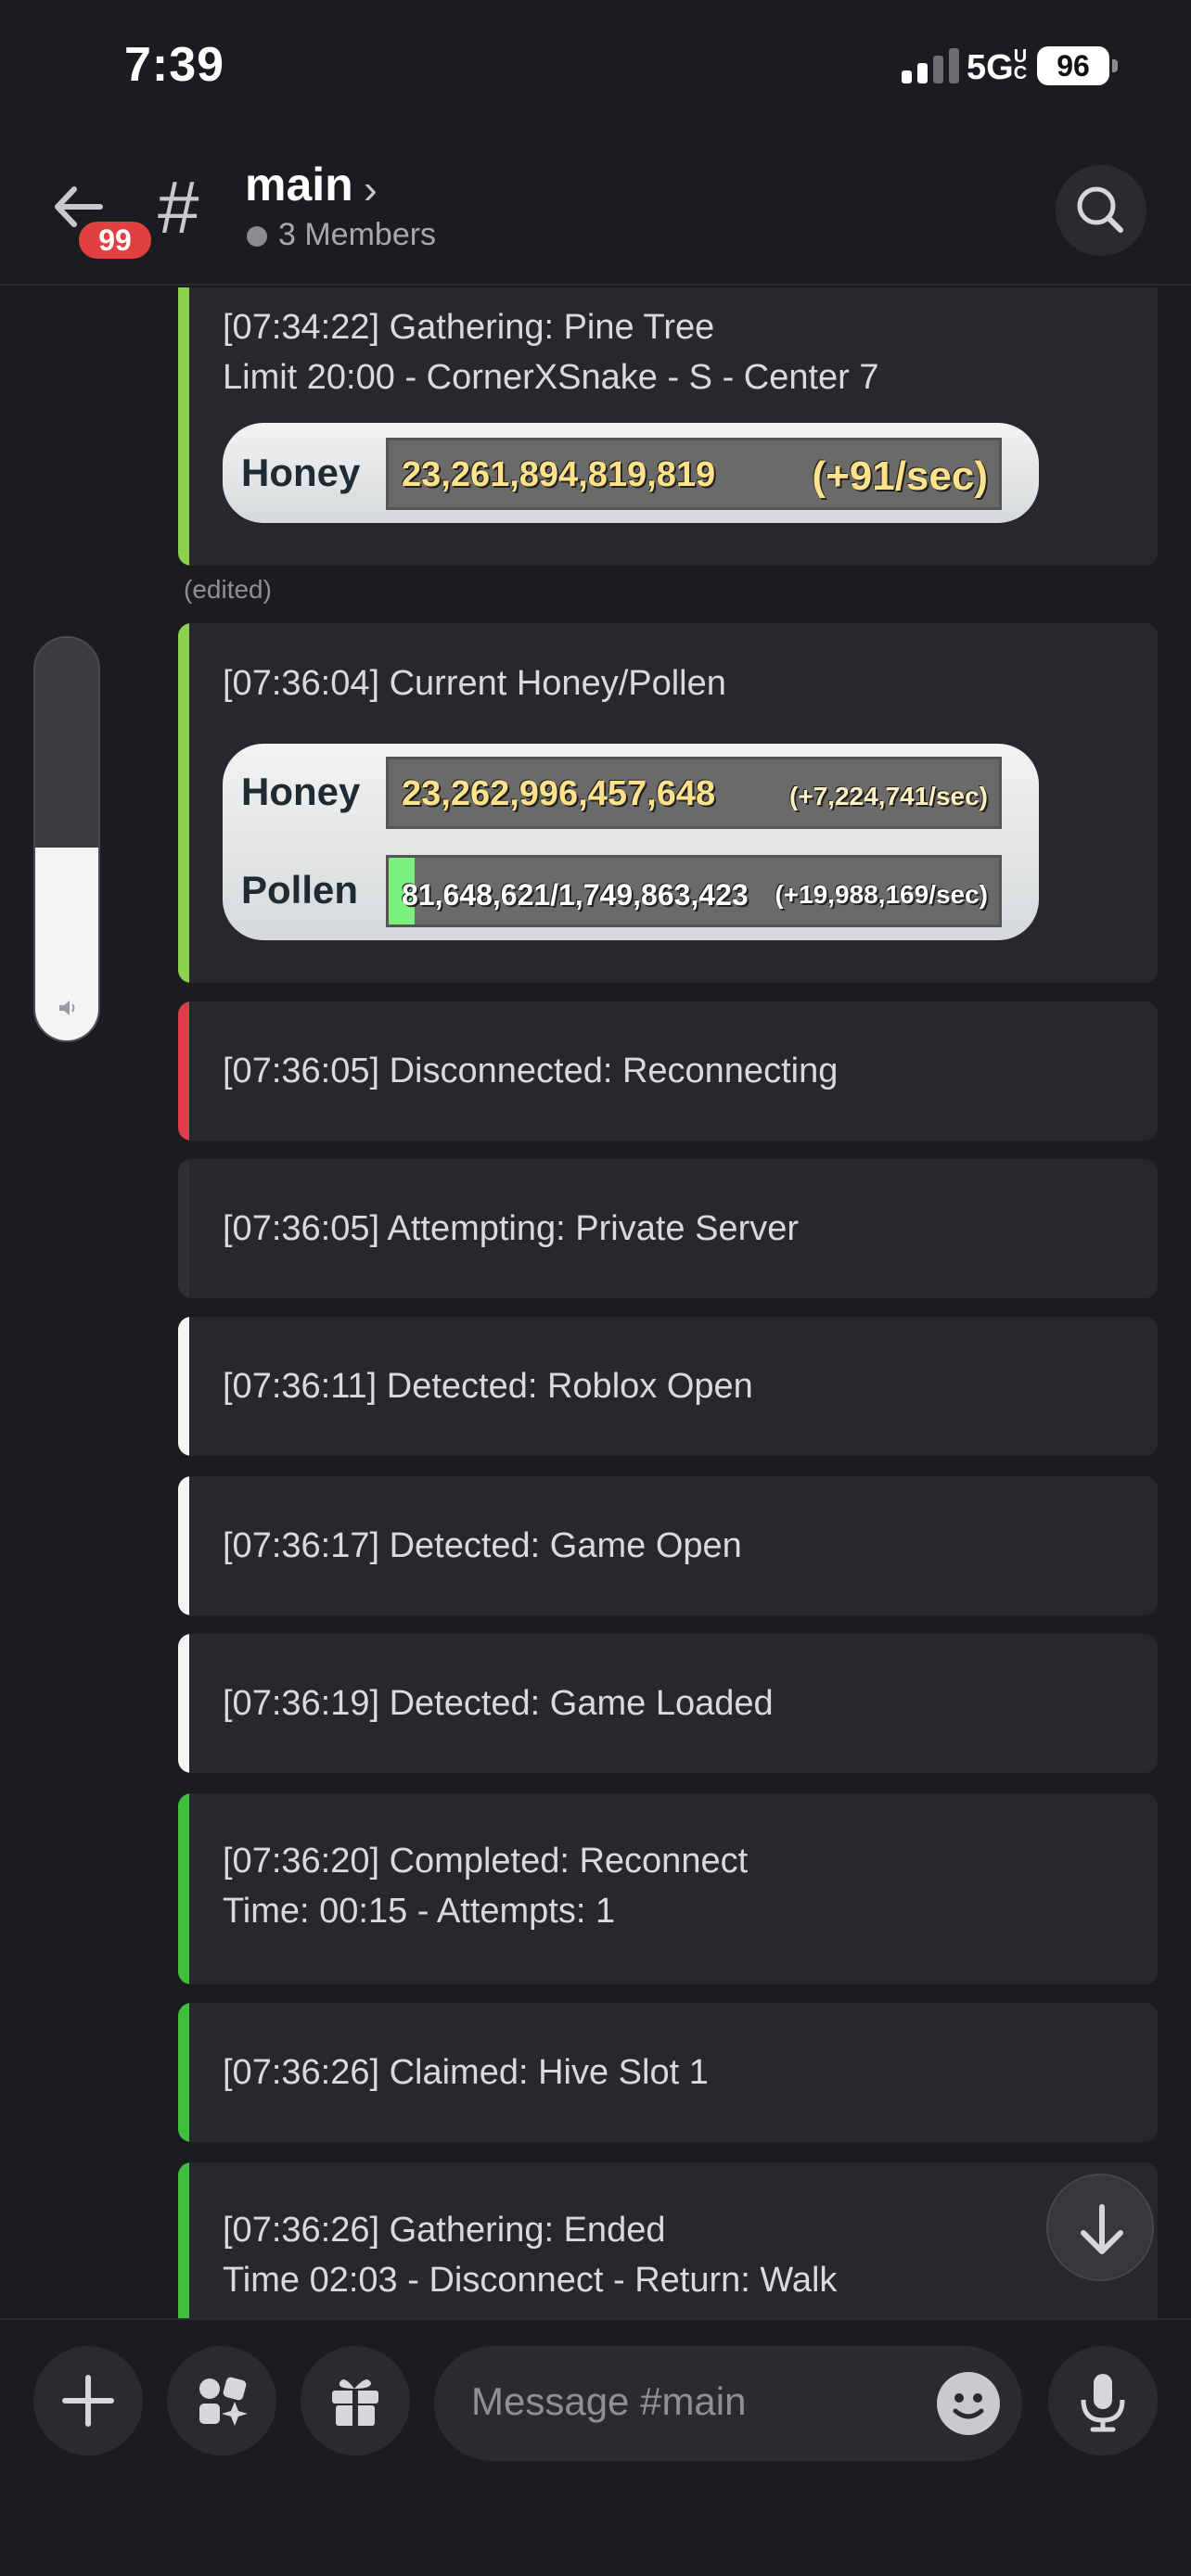 Image resolution: width=1191 pixels, height=2576 pixels. I want to click on embed-line: [07:34:22] Gathering: Pine Tree, so click(469, 328).